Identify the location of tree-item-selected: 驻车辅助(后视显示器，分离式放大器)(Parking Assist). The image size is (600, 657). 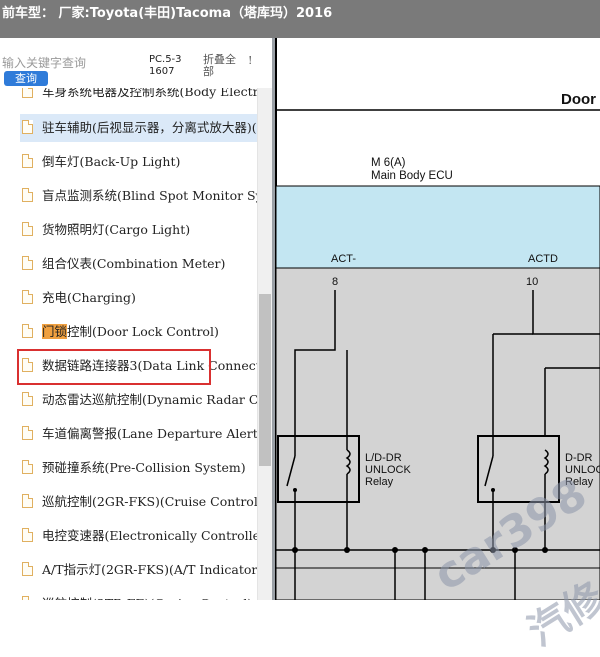
(146, 128).